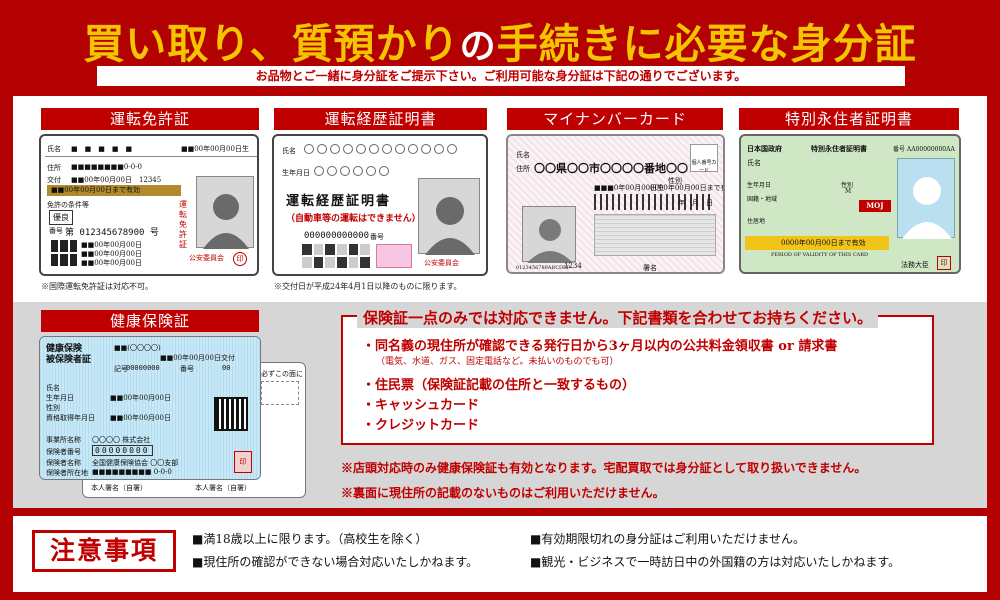  Describe the element at coordinates (380, 149) in the screenshot. I see `history-name-circles` at that location.